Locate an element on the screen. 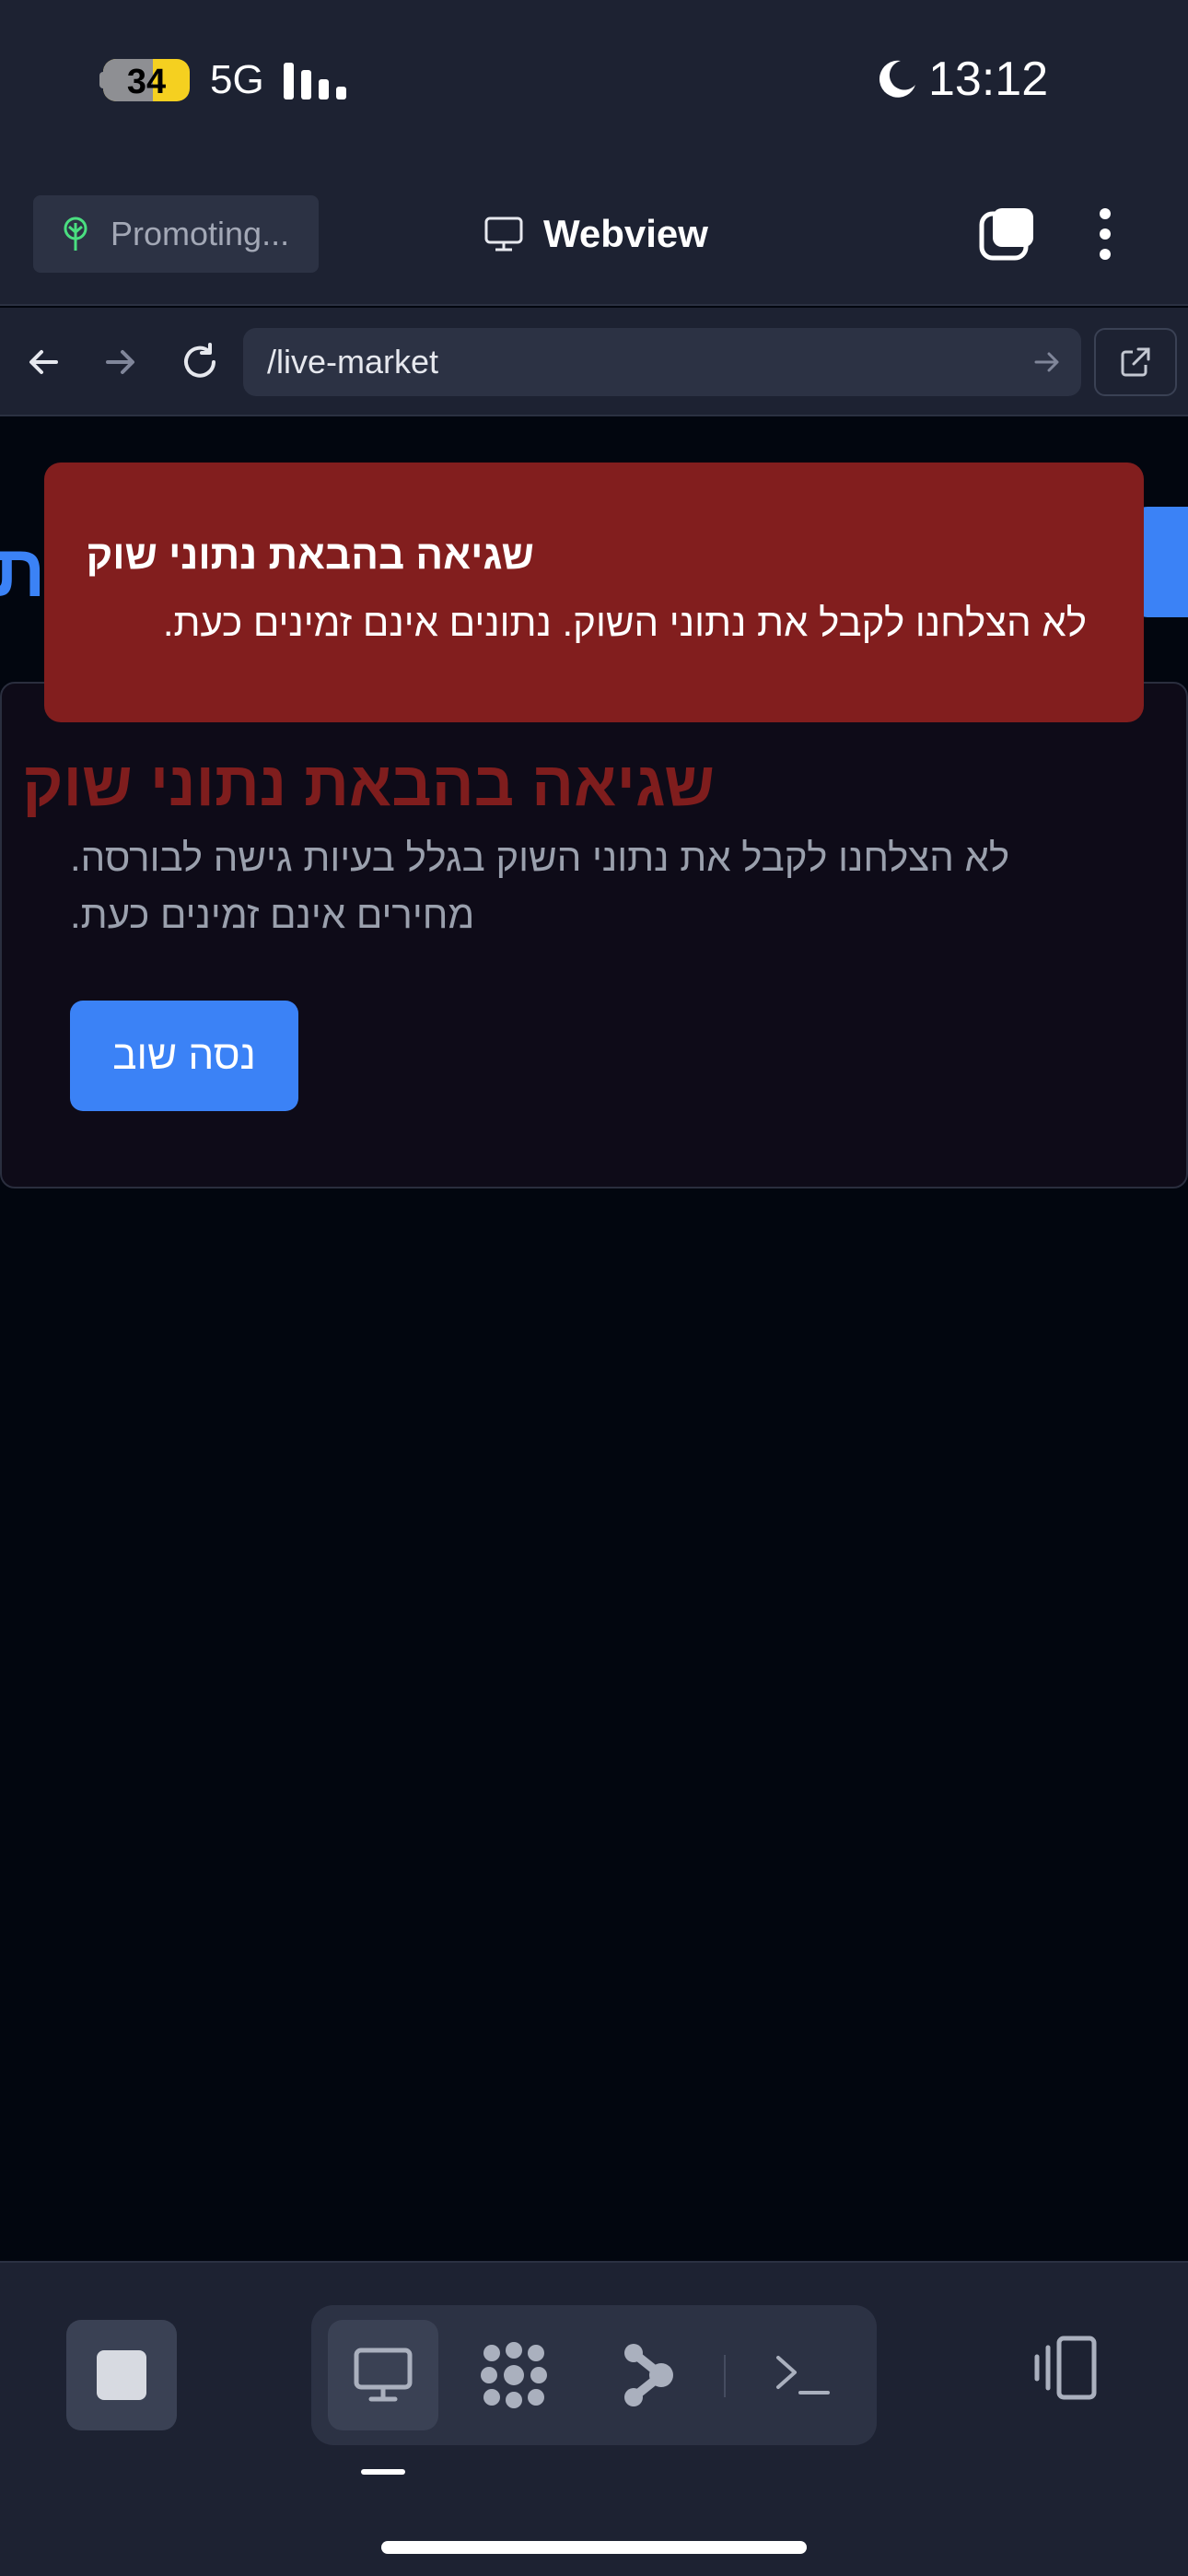 The height and width of the screenshot is (2576, 1188). navigation-bar: /live-market is located at coordinates (594, 362).